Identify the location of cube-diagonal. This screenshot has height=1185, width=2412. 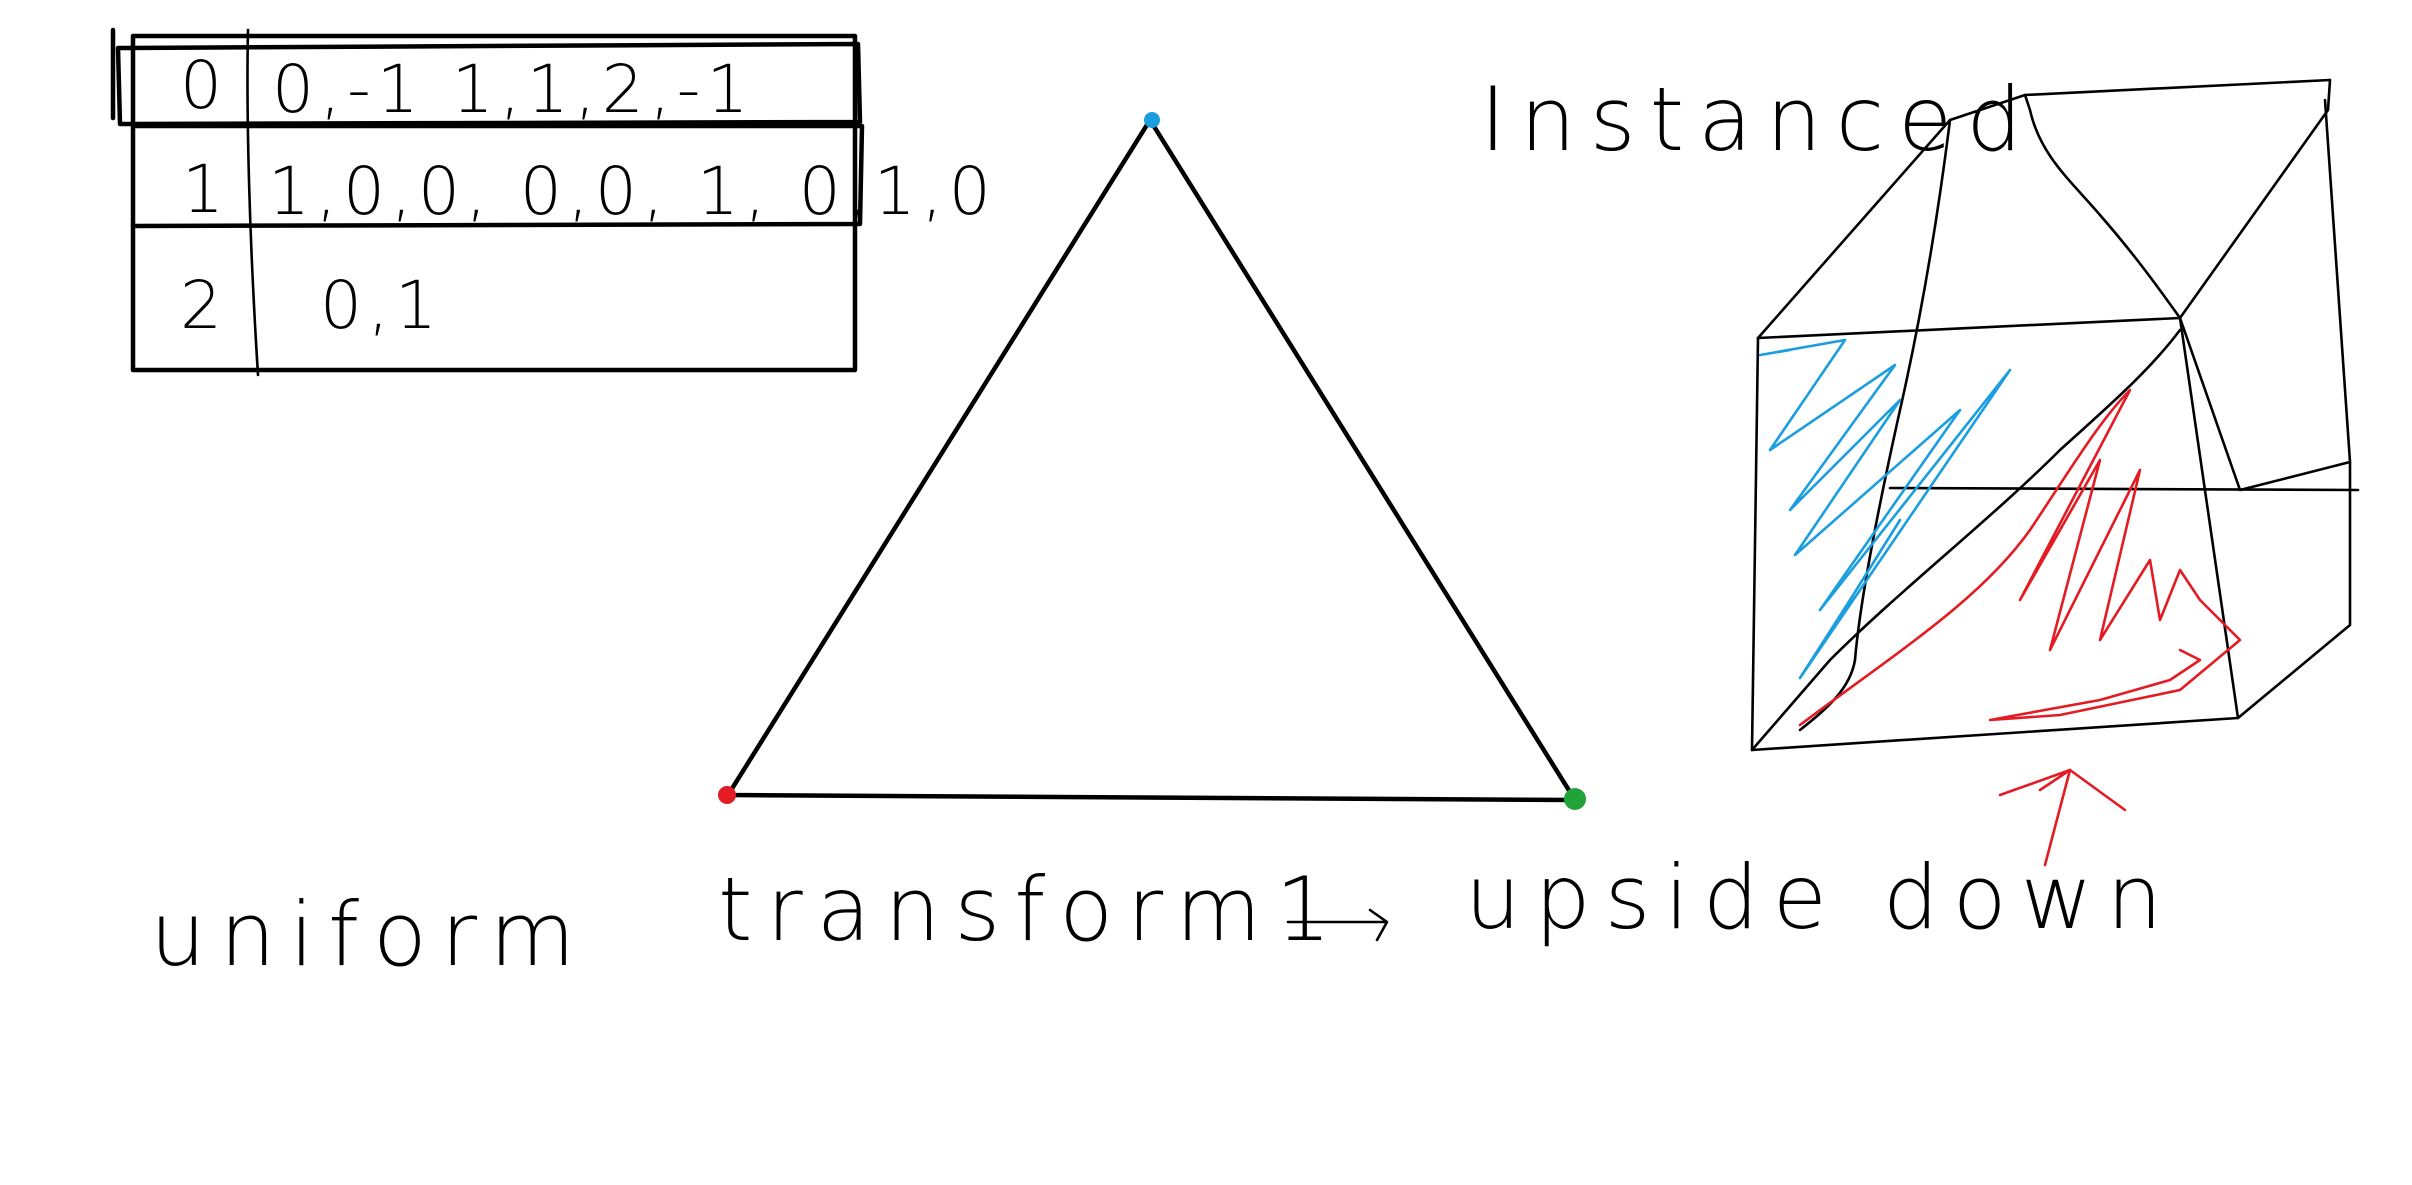
(1966, 540).